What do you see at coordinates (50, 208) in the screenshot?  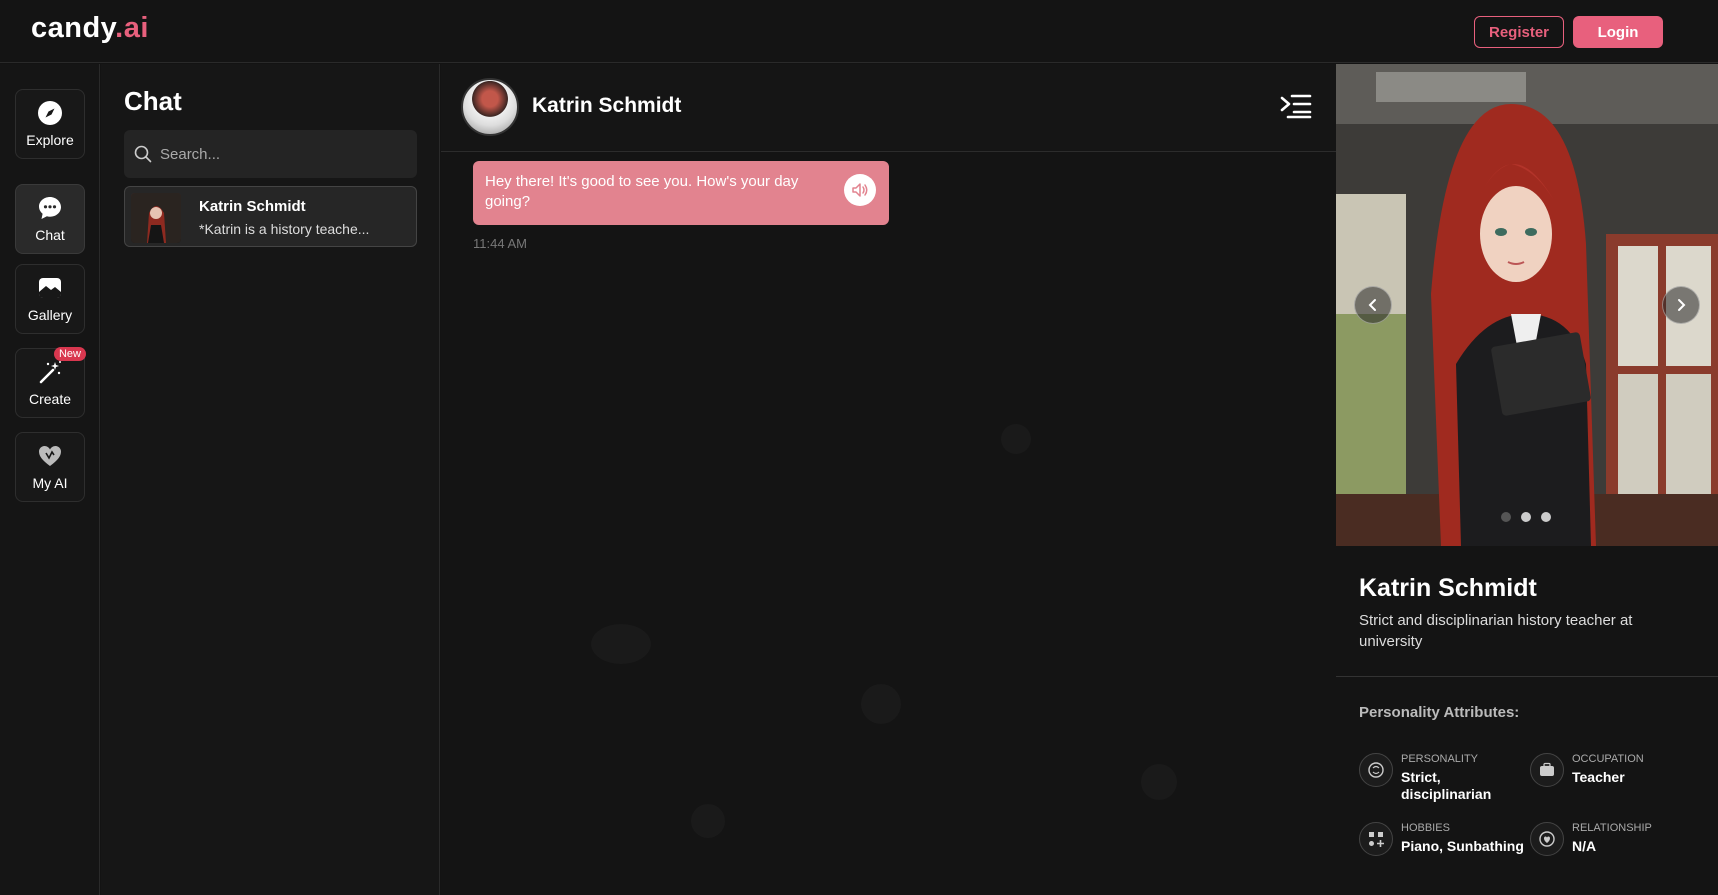 I see `chat-bubble-icon` at bounding box center [50, 208].